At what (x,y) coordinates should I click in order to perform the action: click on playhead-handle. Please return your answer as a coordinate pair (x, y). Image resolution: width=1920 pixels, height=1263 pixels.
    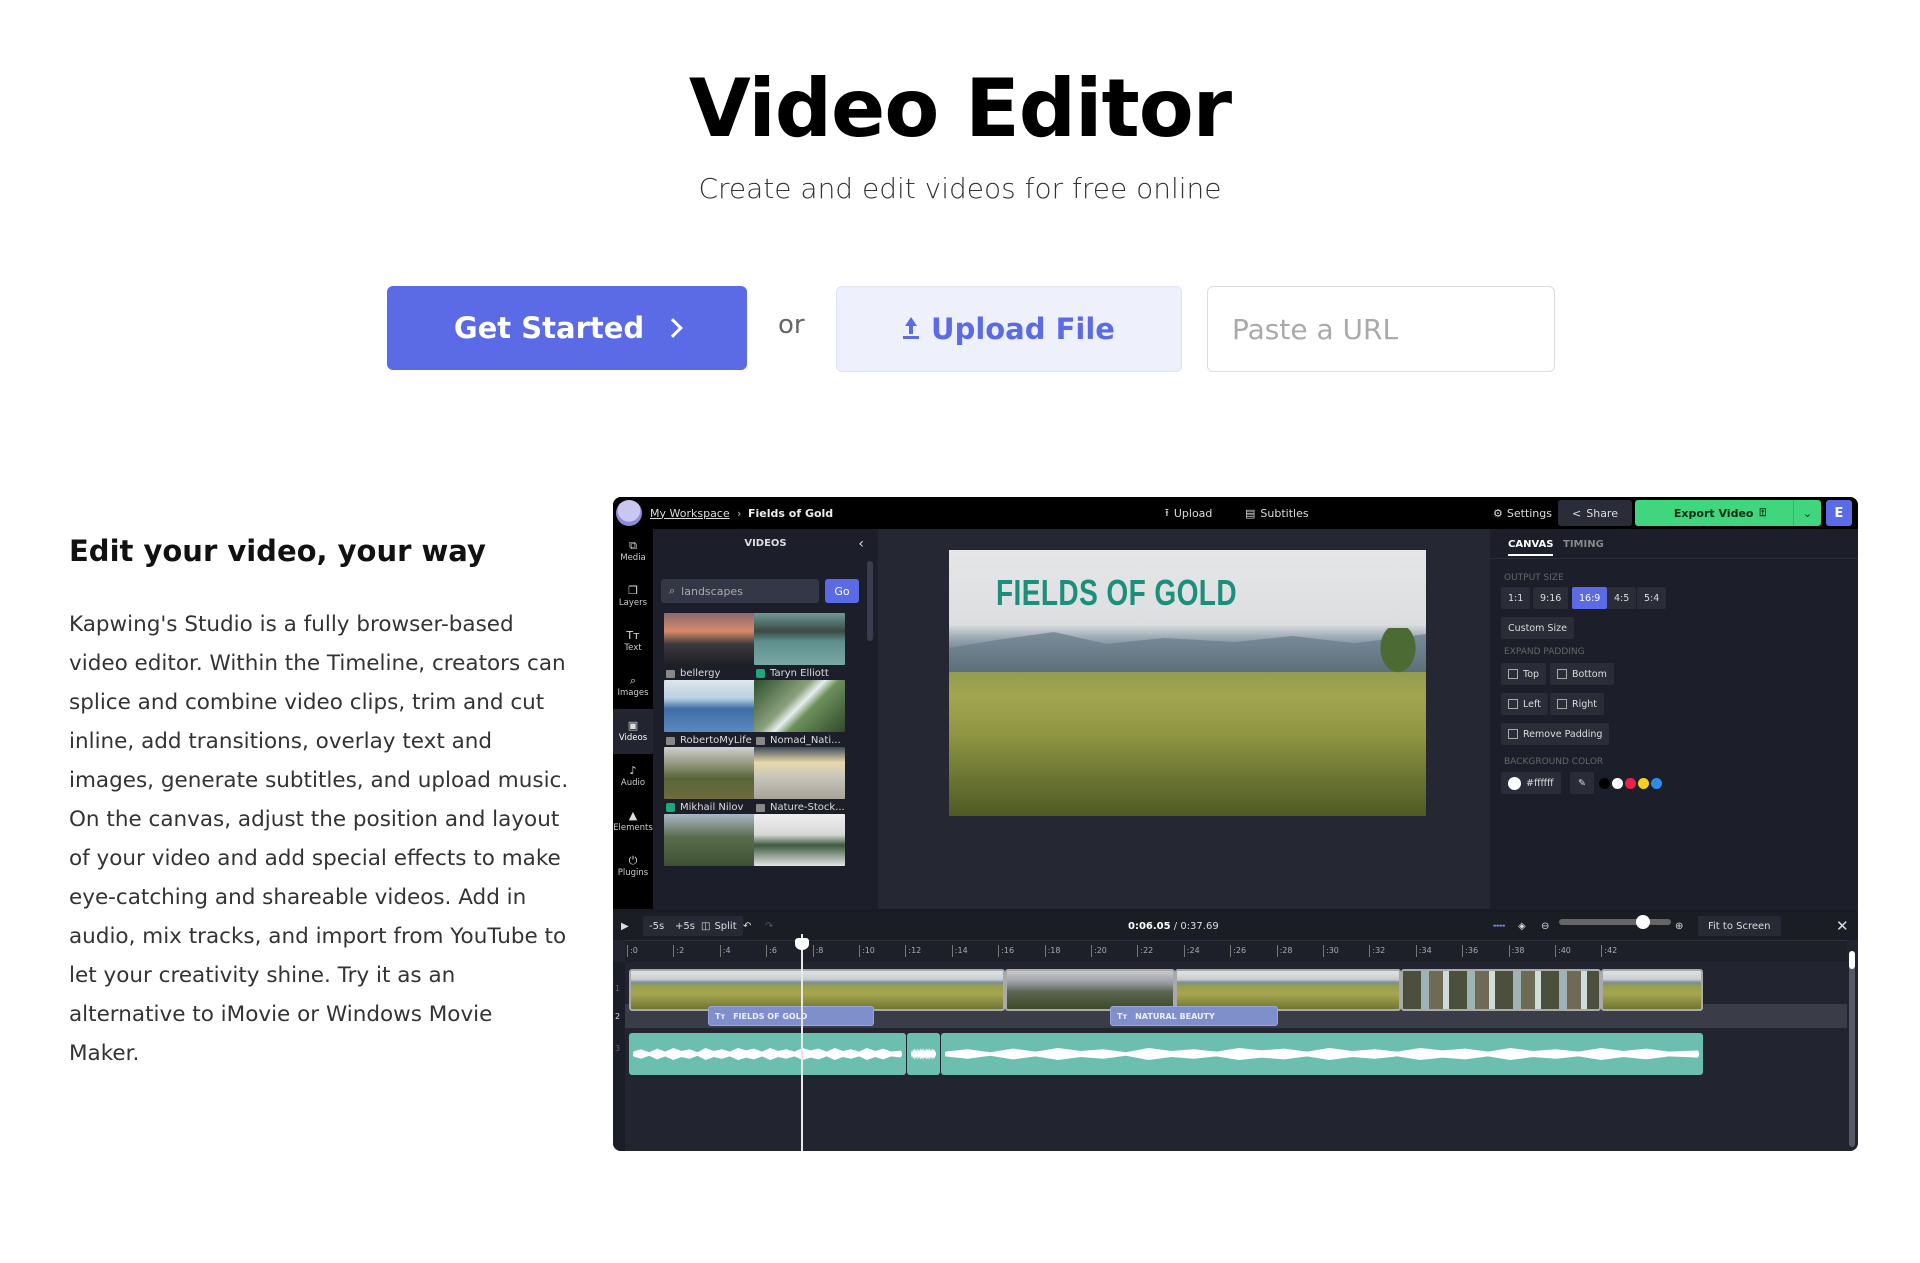
    Looking at the image, I should click on (802, 944).